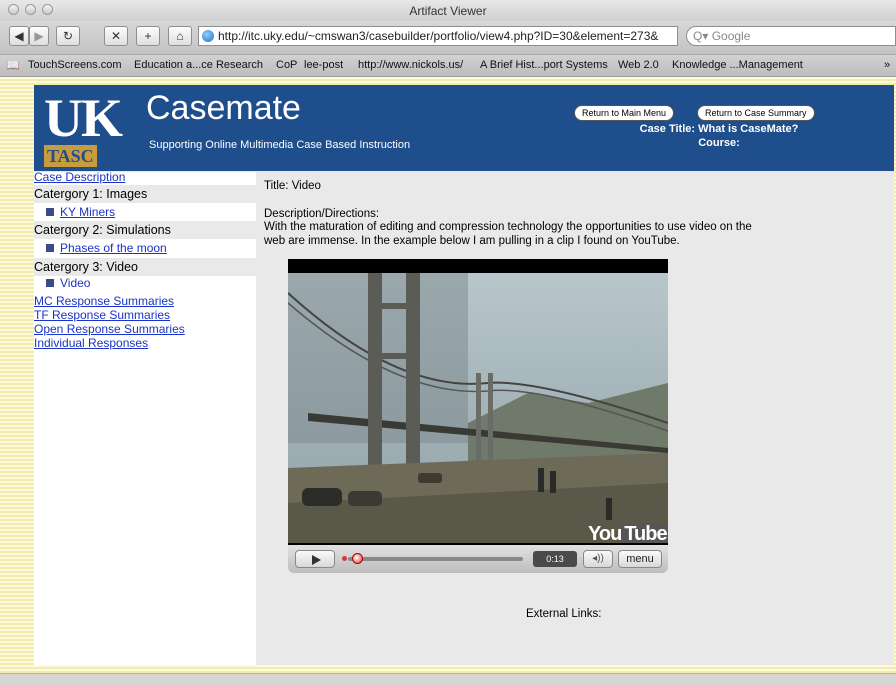 The image size is (896, 685). Describe the element at coordinates (145, 267) in the screenshot. I see `category-header: Catergory 3: Video` at that location.